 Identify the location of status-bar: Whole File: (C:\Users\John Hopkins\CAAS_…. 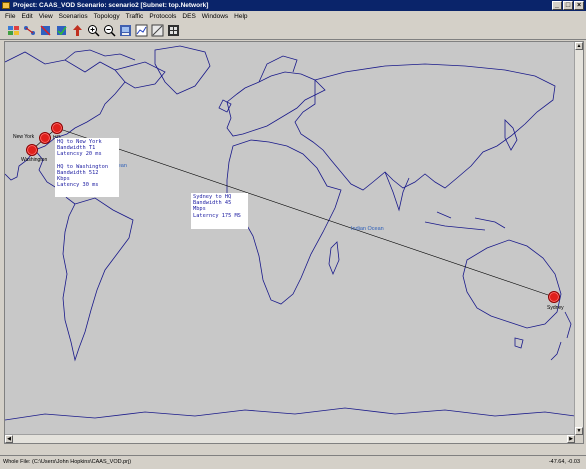
(293, 462).